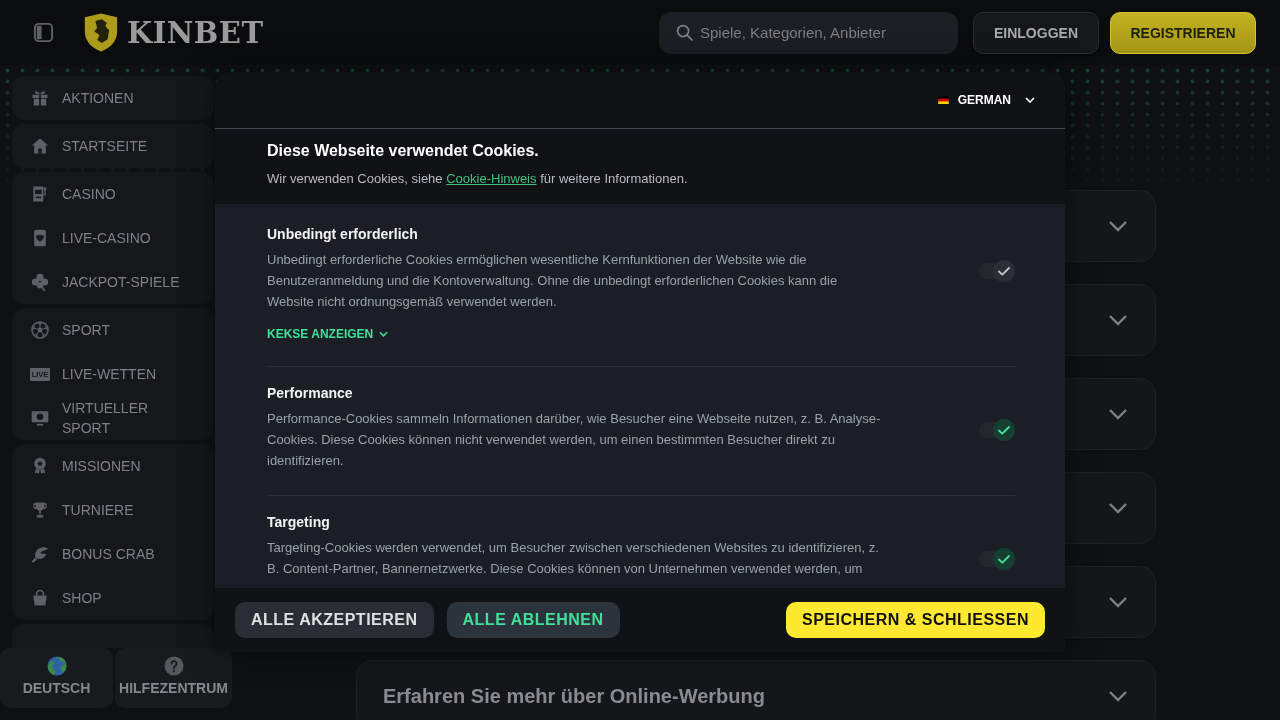  What do you see at coordinates (40, 98) in the screenshot?
I see `gift-icon` at bounding box center [40, 98].